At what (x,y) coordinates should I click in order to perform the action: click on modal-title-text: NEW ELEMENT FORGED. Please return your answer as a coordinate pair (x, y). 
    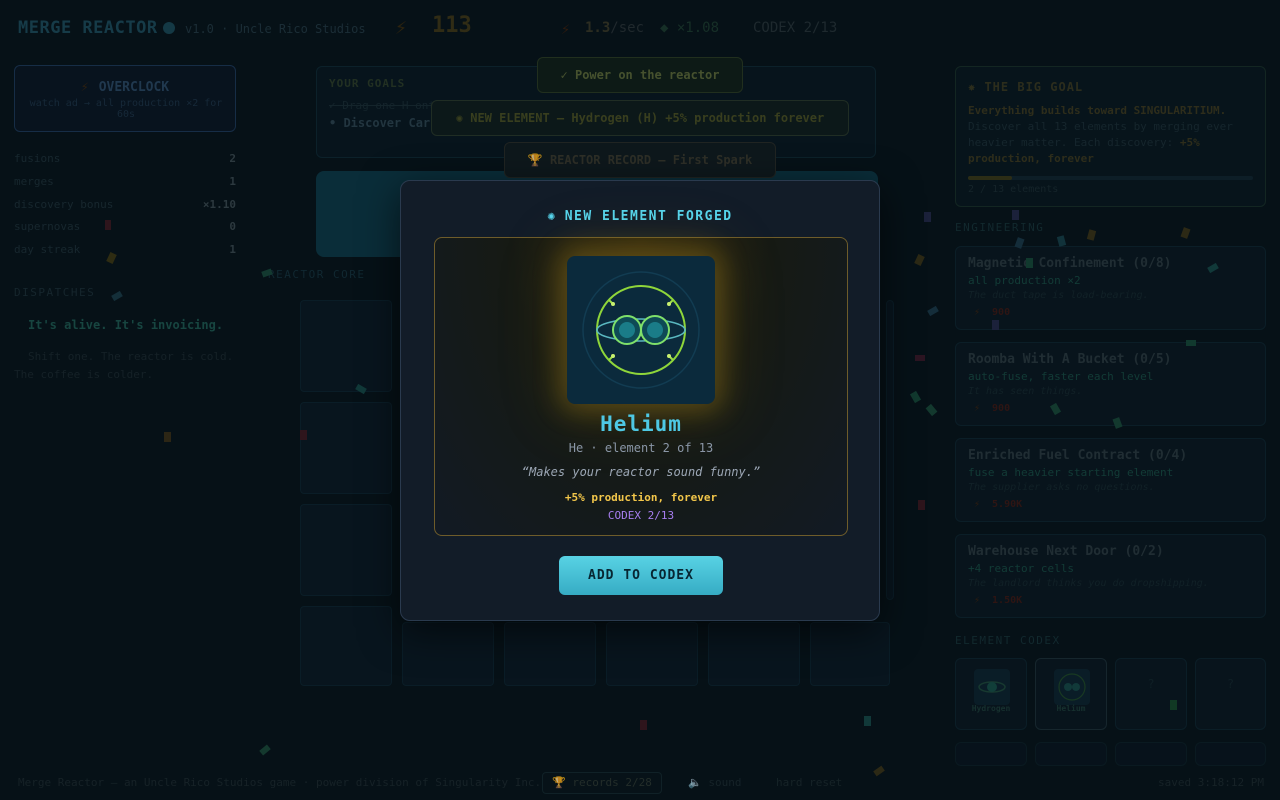
    Looking at the image, I should click on (648, 216).